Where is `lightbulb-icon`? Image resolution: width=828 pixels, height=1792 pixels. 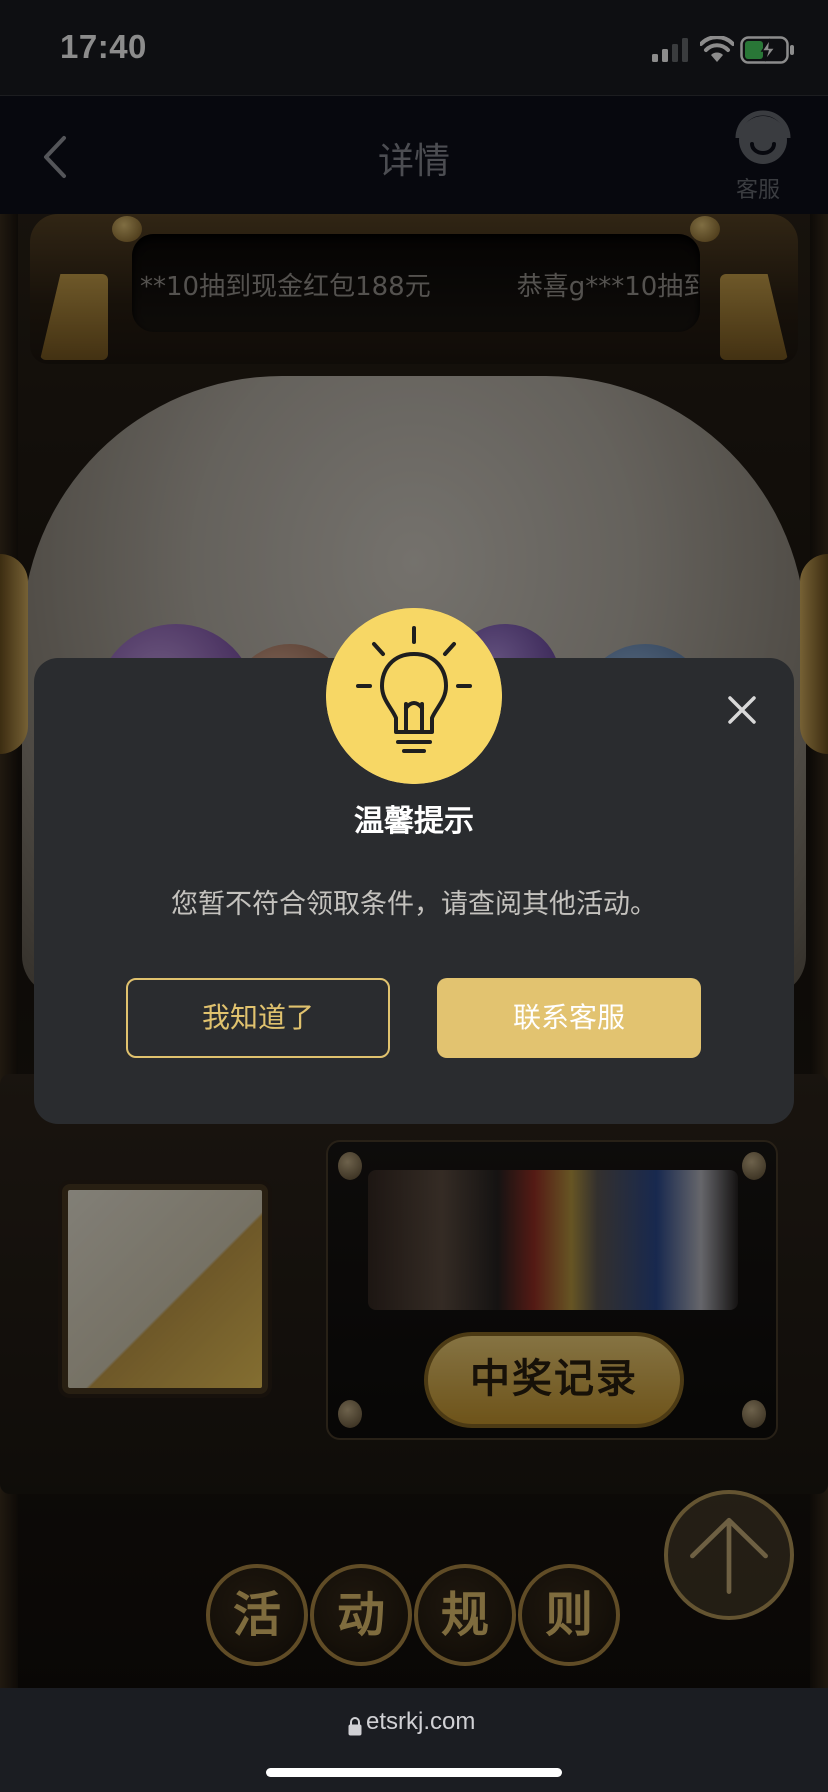
lightbulb-icon is located at coordinates (414, 696).